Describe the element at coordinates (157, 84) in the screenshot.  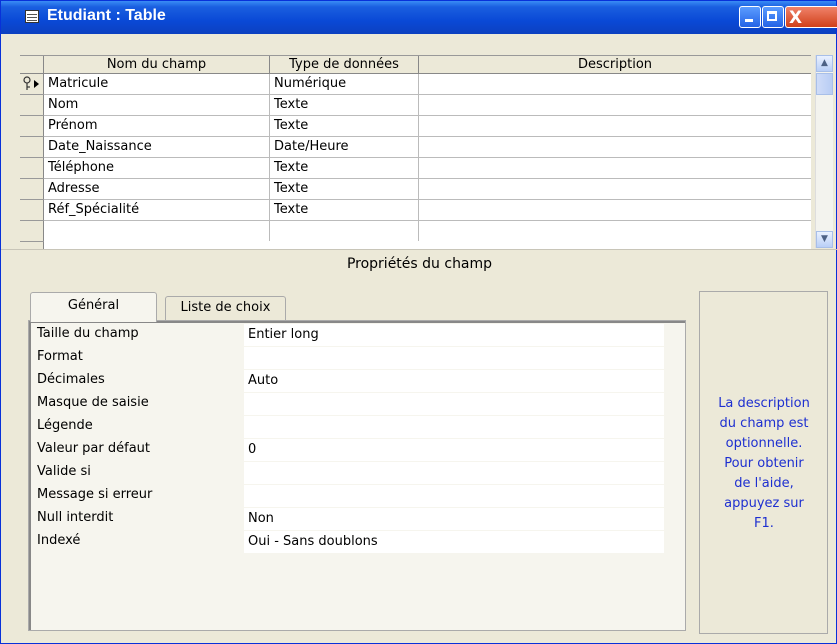
I see `field-name-cell: Matricule` at that location.